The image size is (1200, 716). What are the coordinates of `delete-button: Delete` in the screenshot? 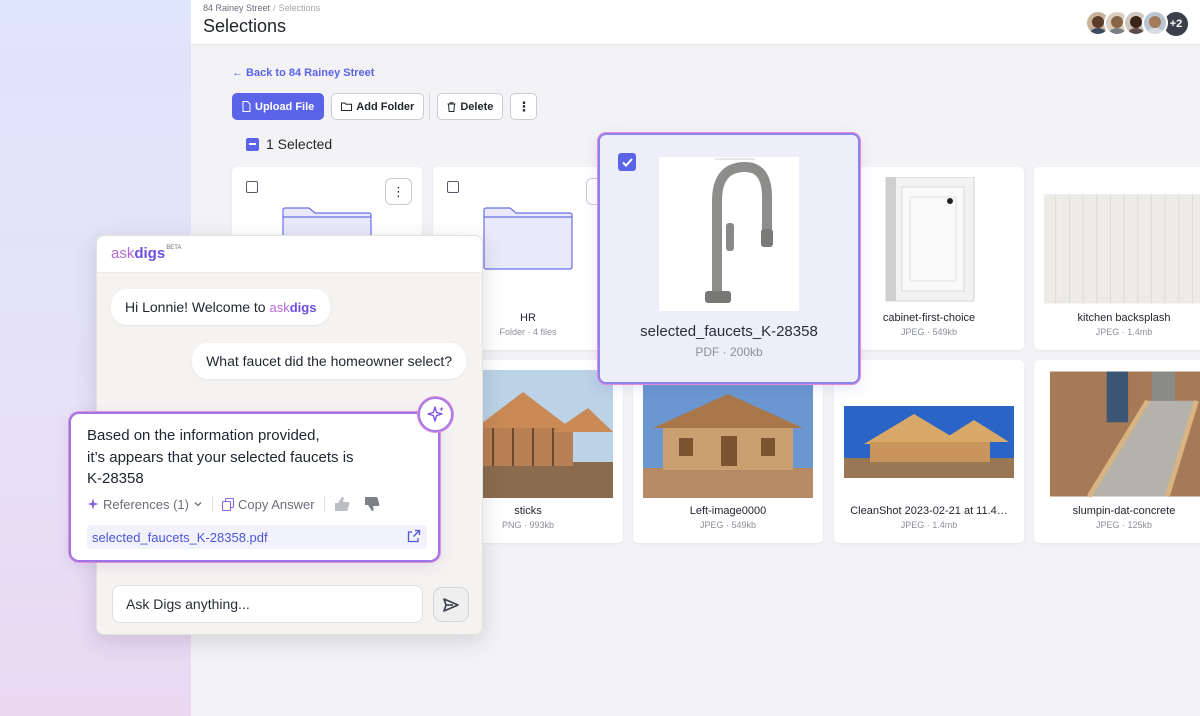 It's located at (470, 106).